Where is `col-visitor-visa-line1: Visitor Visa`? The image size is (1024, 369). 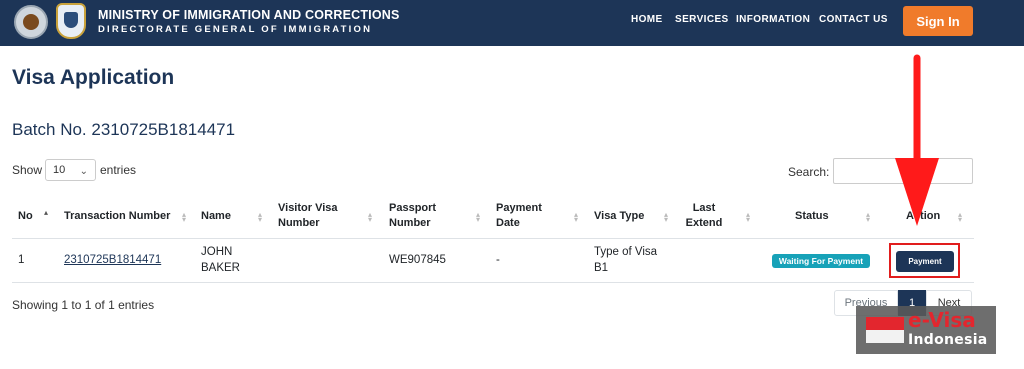 col-visitor-visa-line1: Visitor Visa is located at coordinates (308, 208).